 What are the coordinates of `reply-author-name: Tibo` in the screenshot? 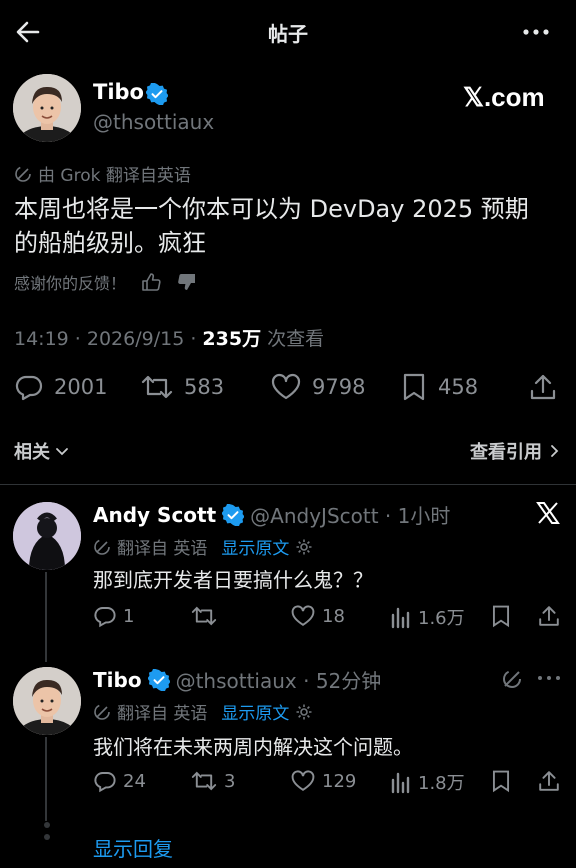 It's located at (117, 680).